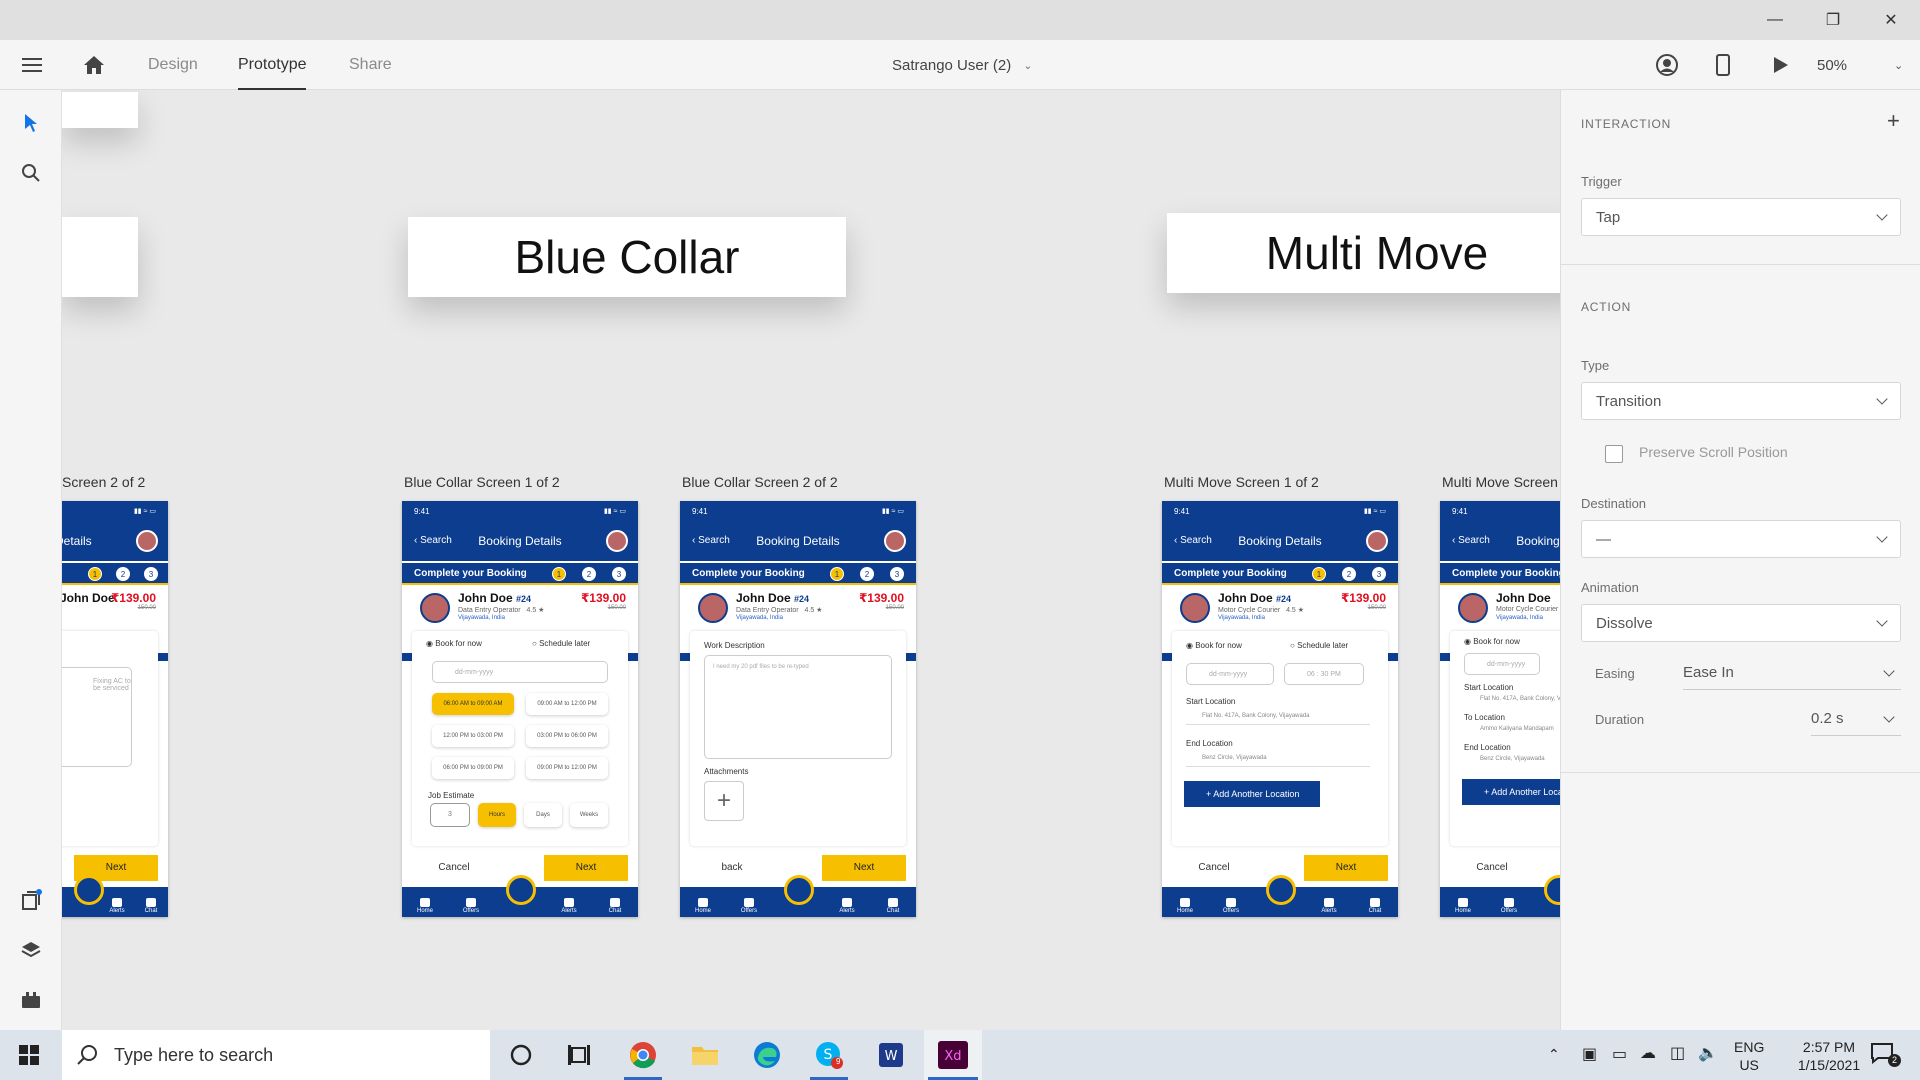  I want to click on artboard-label: Blue Collar Screen 1 of 2, so click(482, 482).